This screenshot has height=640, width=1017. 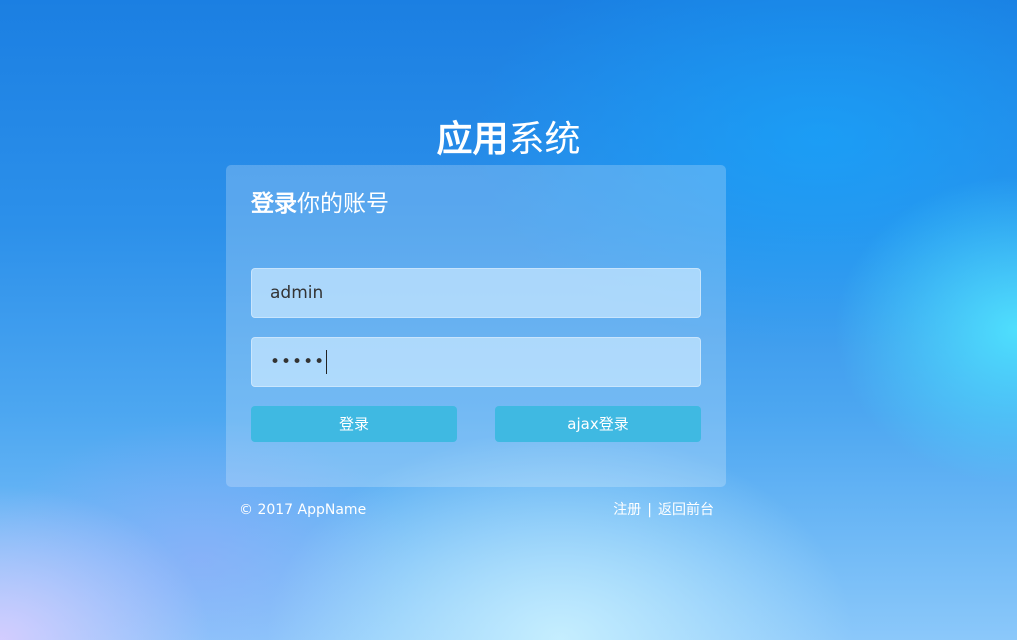 I want to click on register-link: 注册, so click(x=627, y=510).